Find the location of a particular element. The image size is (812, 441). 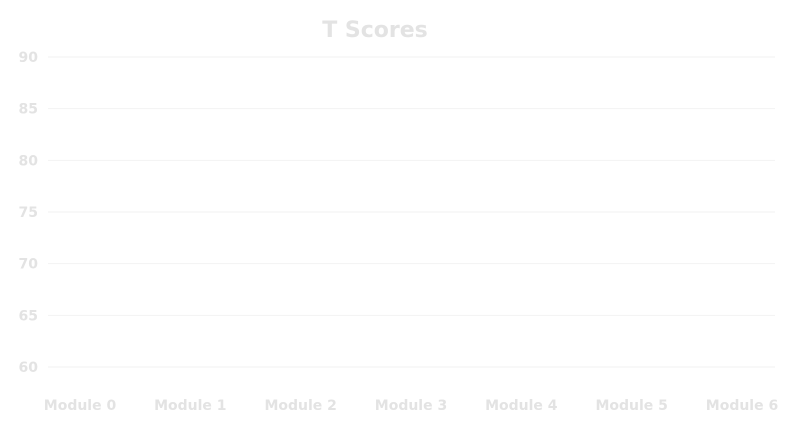

y-tick-label: 65 is located at coordinates (28, 316).